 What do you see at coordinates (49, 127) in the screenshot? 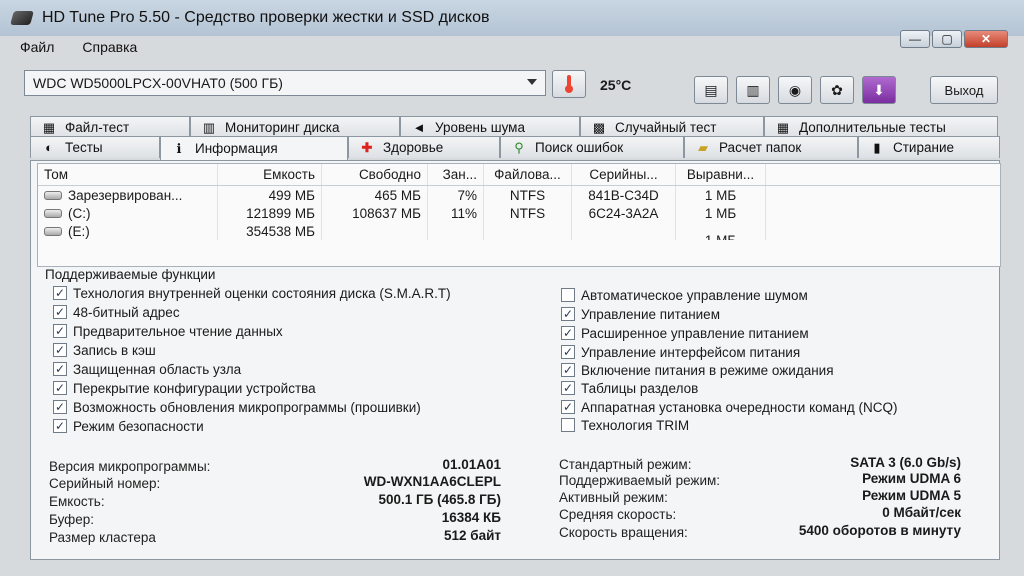
I see `file-test-icon: ▦` at bounding box center [49, 127].